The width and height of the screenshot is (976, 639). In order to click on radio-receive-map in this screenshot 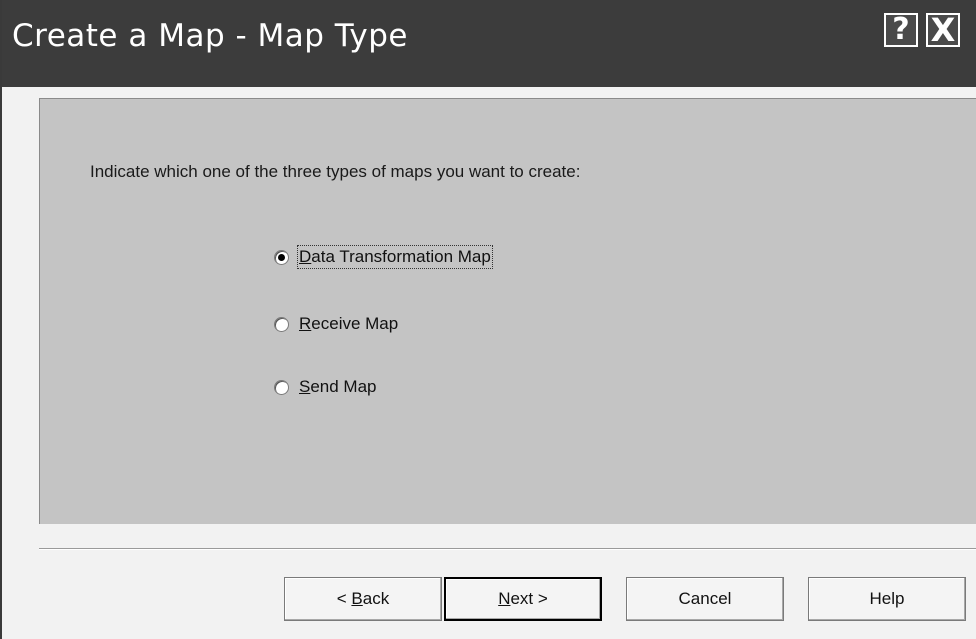, I will do `click(281, 324)`.